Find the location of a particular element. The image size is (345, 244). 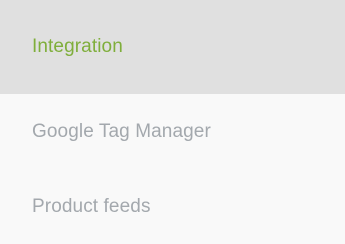

menu-item-label: Google Tag Manager is located at coordinates (121, 131).